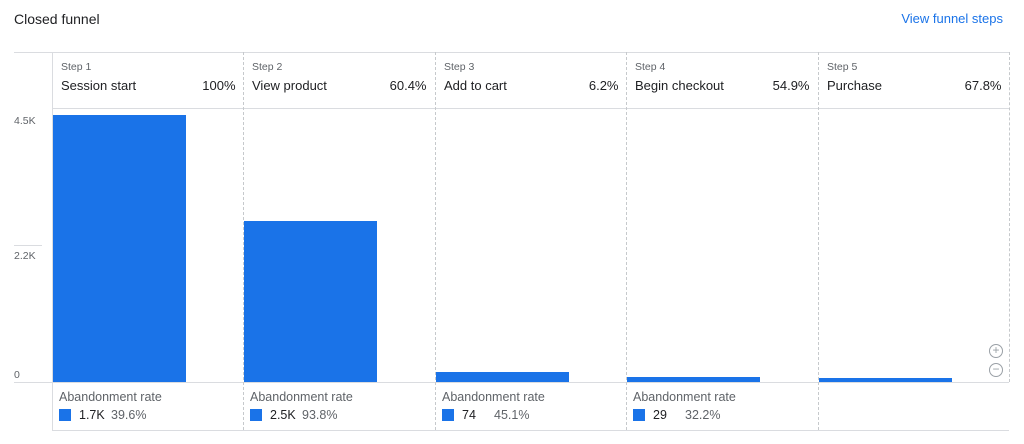 Image resolution: width=1024 pixels, height=444 pixels. Describe the element at coordinates (408, 85) in the screenshot. I see `step-completion-percent: 60.4%` at that location.